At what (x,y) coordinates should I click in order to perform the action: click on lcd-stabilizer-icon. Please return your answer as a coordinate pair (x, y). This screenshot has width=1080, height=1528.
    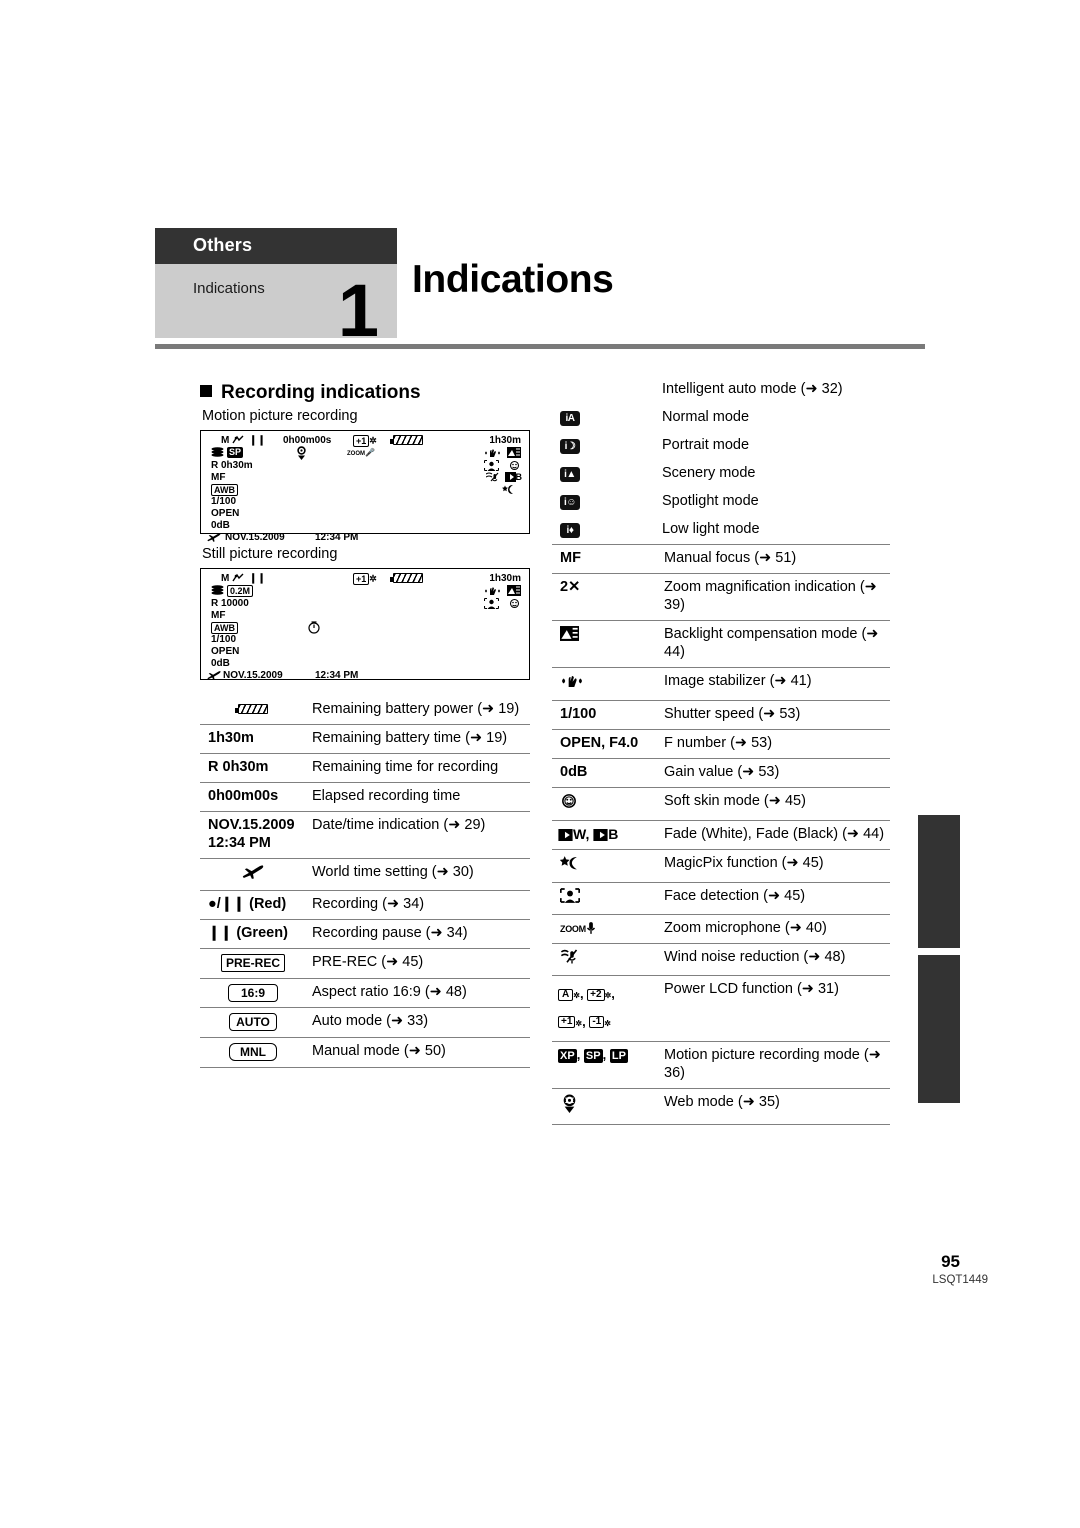
    Looking at the image, I should click on (492, 453).